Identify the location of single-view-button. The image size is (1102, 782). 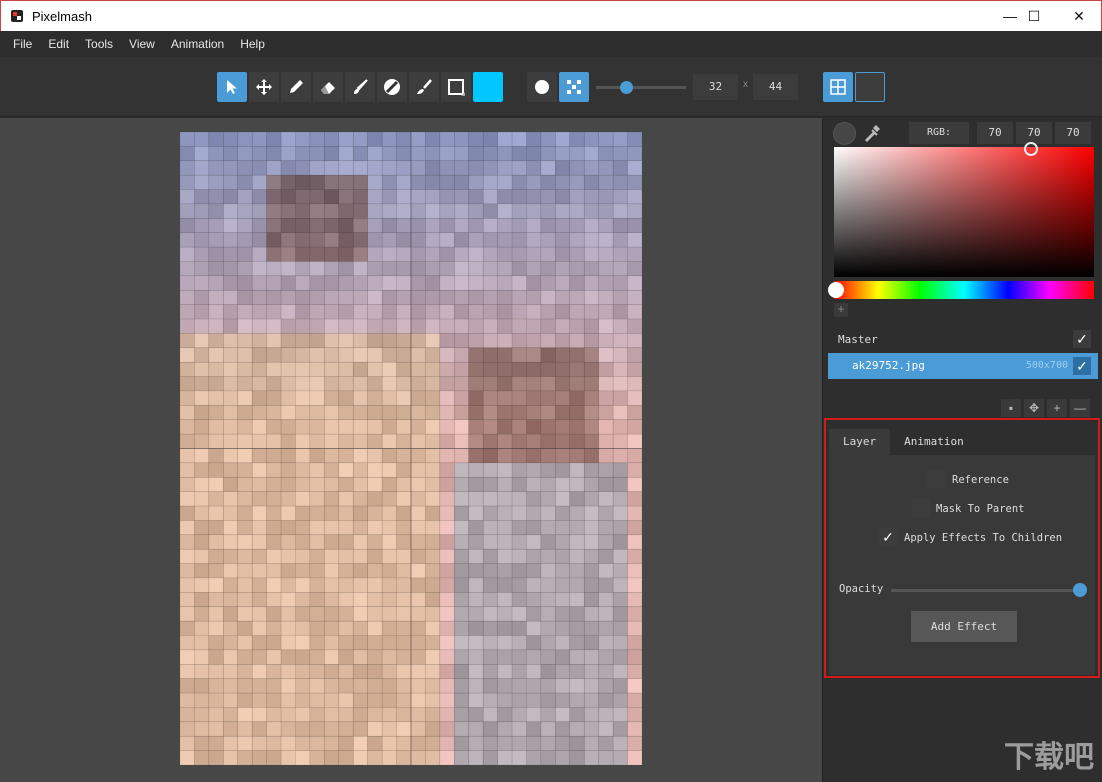
(870, 87).